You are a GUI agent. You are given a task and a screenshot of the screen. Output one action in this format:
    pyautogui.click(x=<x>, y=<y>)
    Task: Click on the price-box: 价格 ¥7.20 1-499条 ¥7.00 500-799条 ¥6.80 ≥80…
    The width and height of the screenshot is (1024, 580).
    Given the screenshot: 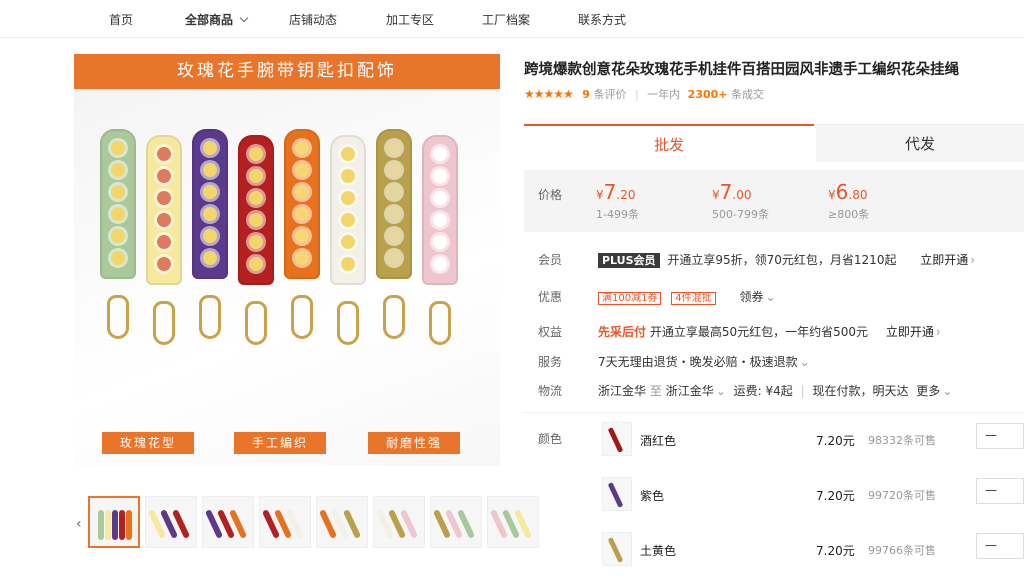 What is the action you would take?
    pyautogui.click(x=774, y=201)
    